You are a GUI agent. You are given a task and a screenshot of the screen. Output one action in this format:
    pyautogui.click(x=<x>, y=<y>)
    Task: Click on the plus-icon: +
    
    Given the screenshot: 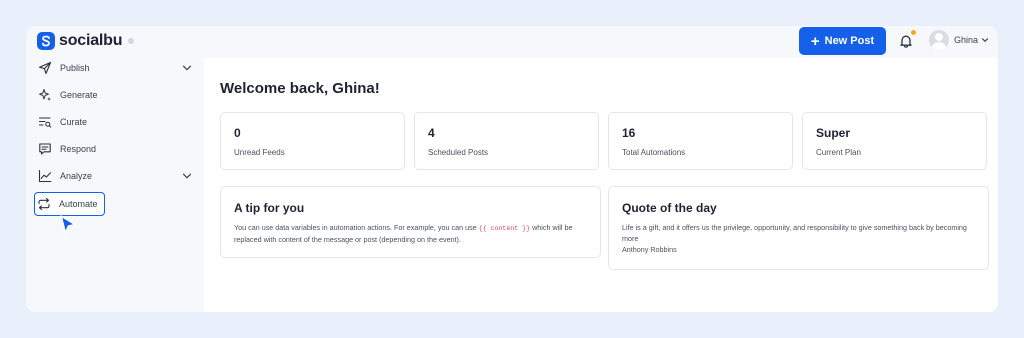 What is the action you would take?
    pyautogui.click(x=815, y=41)
    